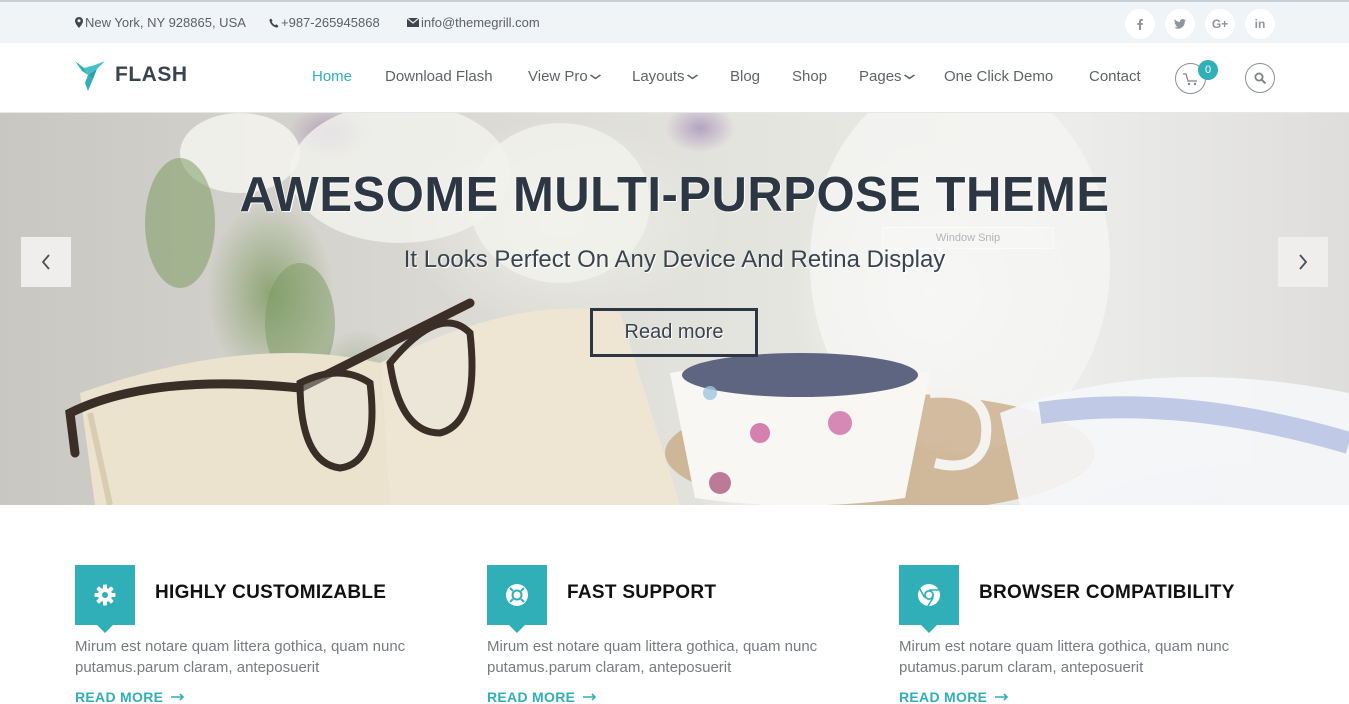  What do you see at coordinates (642, 592) in the screenshot?
I see `feature-title: FAST SUPPORT` at bounding box center [642, 592].